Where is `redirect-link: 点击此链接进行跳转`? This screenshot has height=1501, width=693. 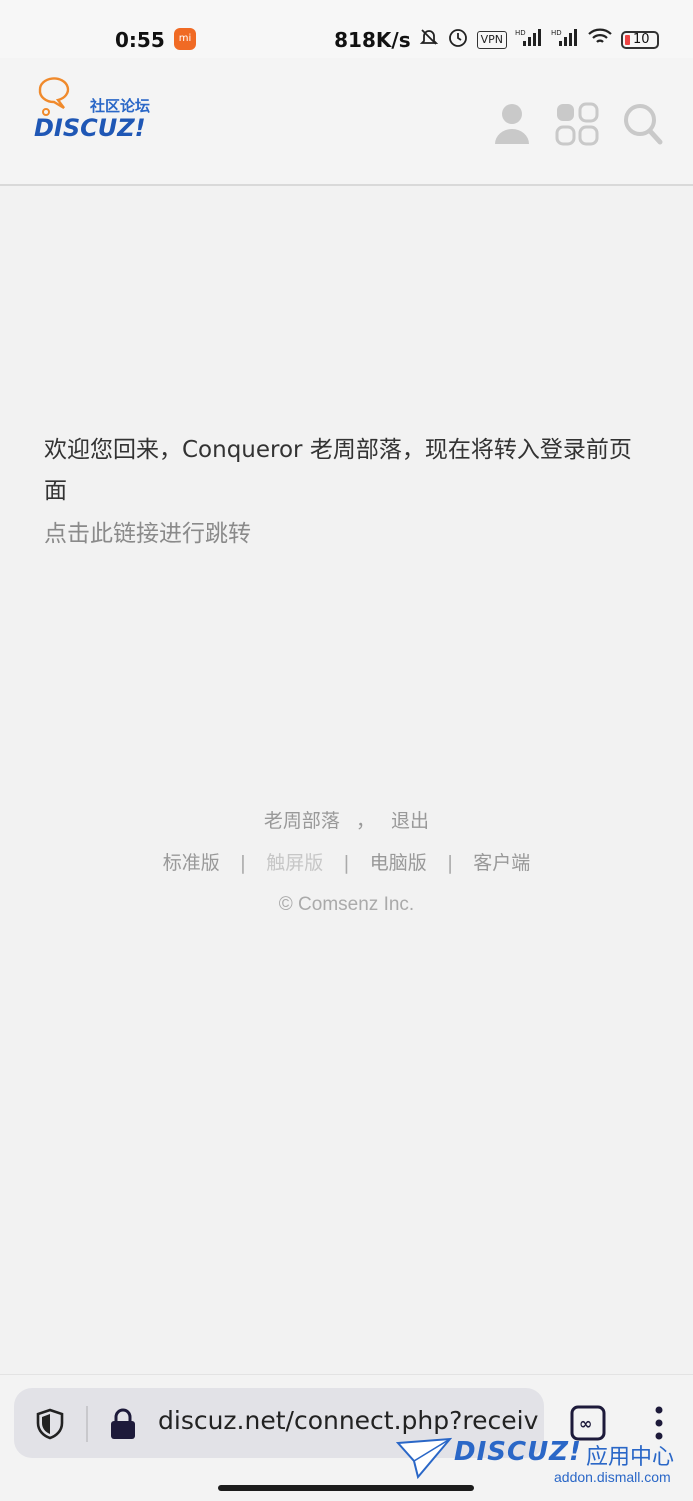 redirect-link: 点击此链接进行跳转 is located at coordinates (147, 534).